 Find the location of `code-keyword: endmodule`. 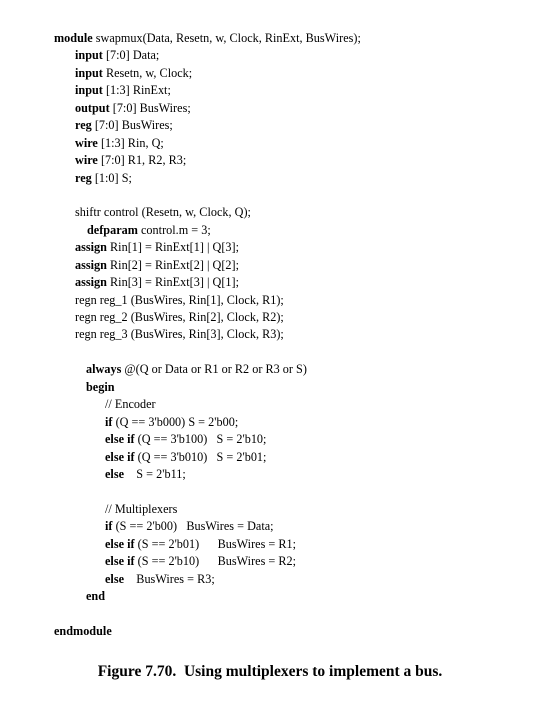

code-keyword: endmodule is located at coordinates (83, 630).